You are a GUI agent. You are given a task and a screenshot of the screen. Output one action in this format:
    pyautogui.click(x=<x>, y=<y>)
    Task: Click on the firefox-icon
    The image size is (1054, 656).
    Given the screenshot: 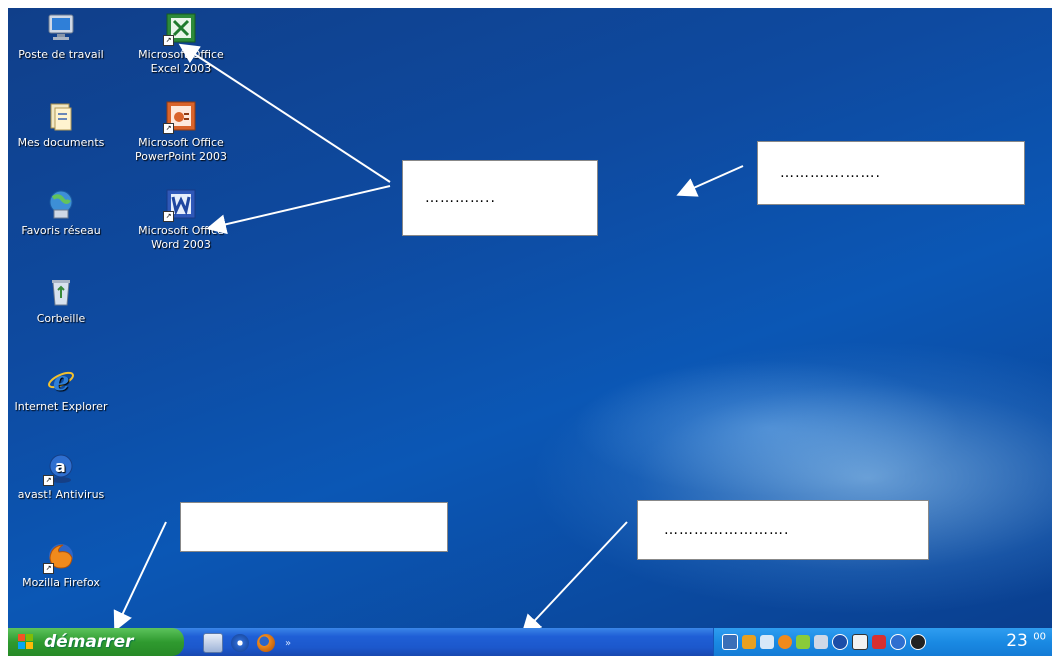 What is the action you would take?
    pyautogui.click(x=266, y=643)
    